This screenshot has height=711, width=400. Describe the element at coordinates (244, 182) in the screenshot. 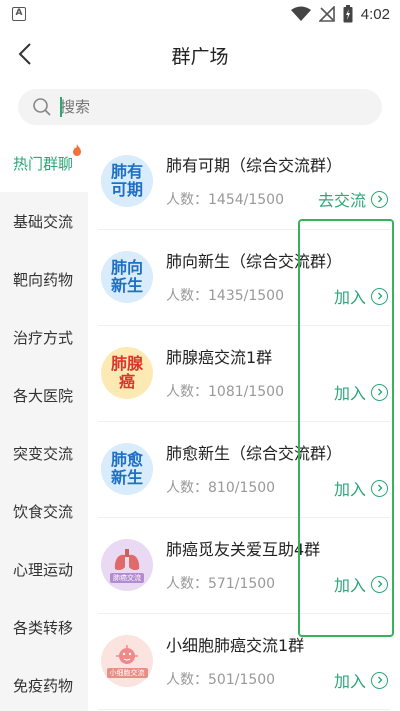

I see `list-item: 肺有 可期 肺有可期（综合交流群） 人数：1454/1500 去交流` at that location.